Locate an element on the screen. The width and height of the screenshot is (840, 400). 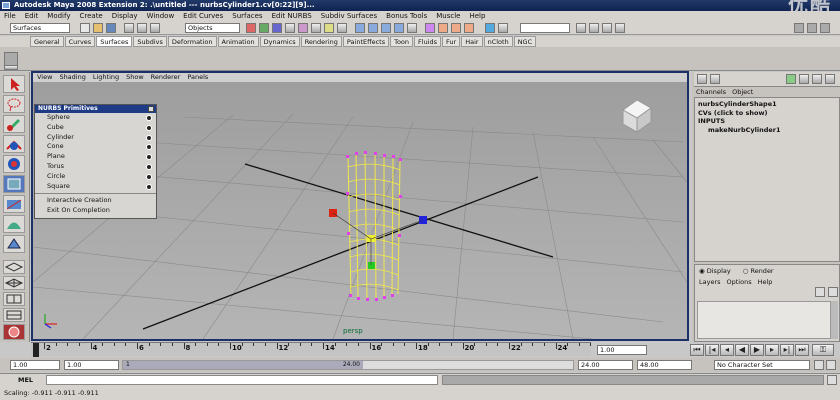
menu-item-interactive-creation: Interactive Creation is located at coordinates (95, 201).